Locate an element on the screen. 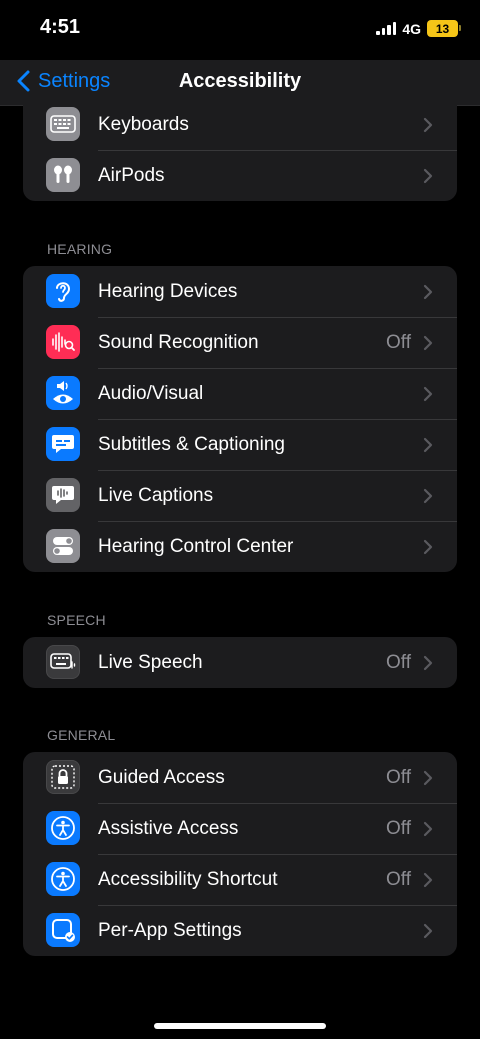 This screenshot has width=480, height=1039. row-sound-recognition: Sound Recognition Off is located at coordinates (240, 342).